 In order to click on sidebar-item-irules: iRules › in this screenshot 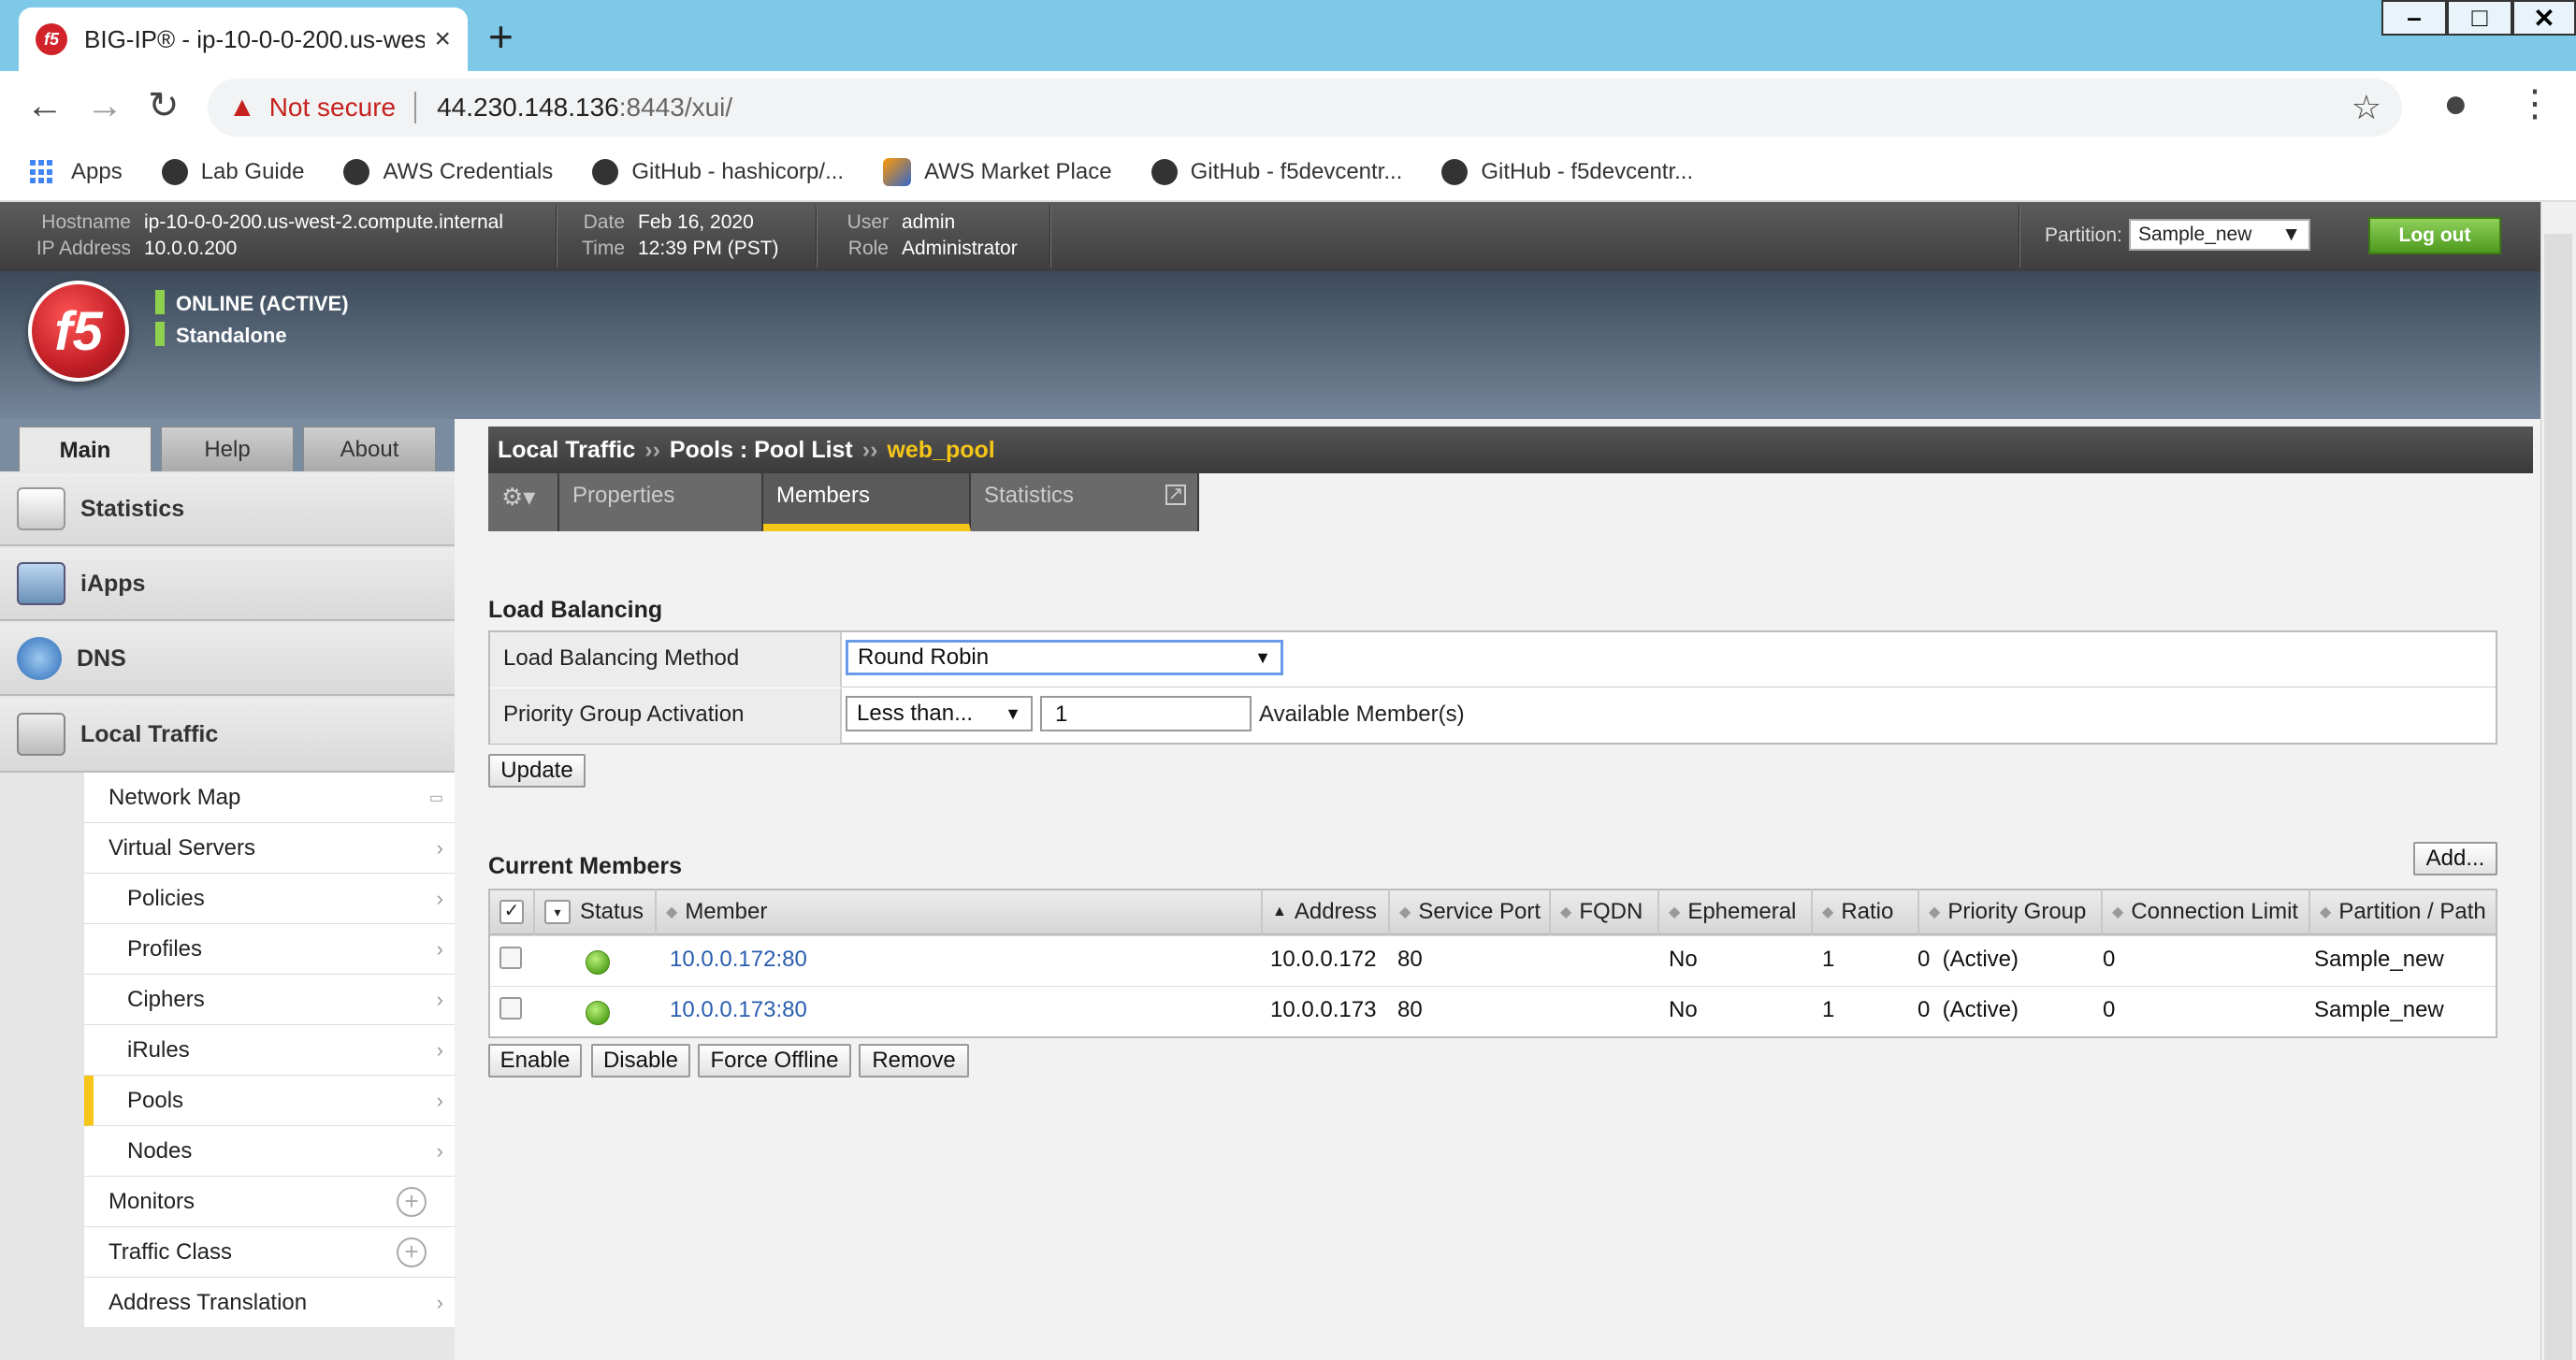, I will do `click(269, 1050)`.